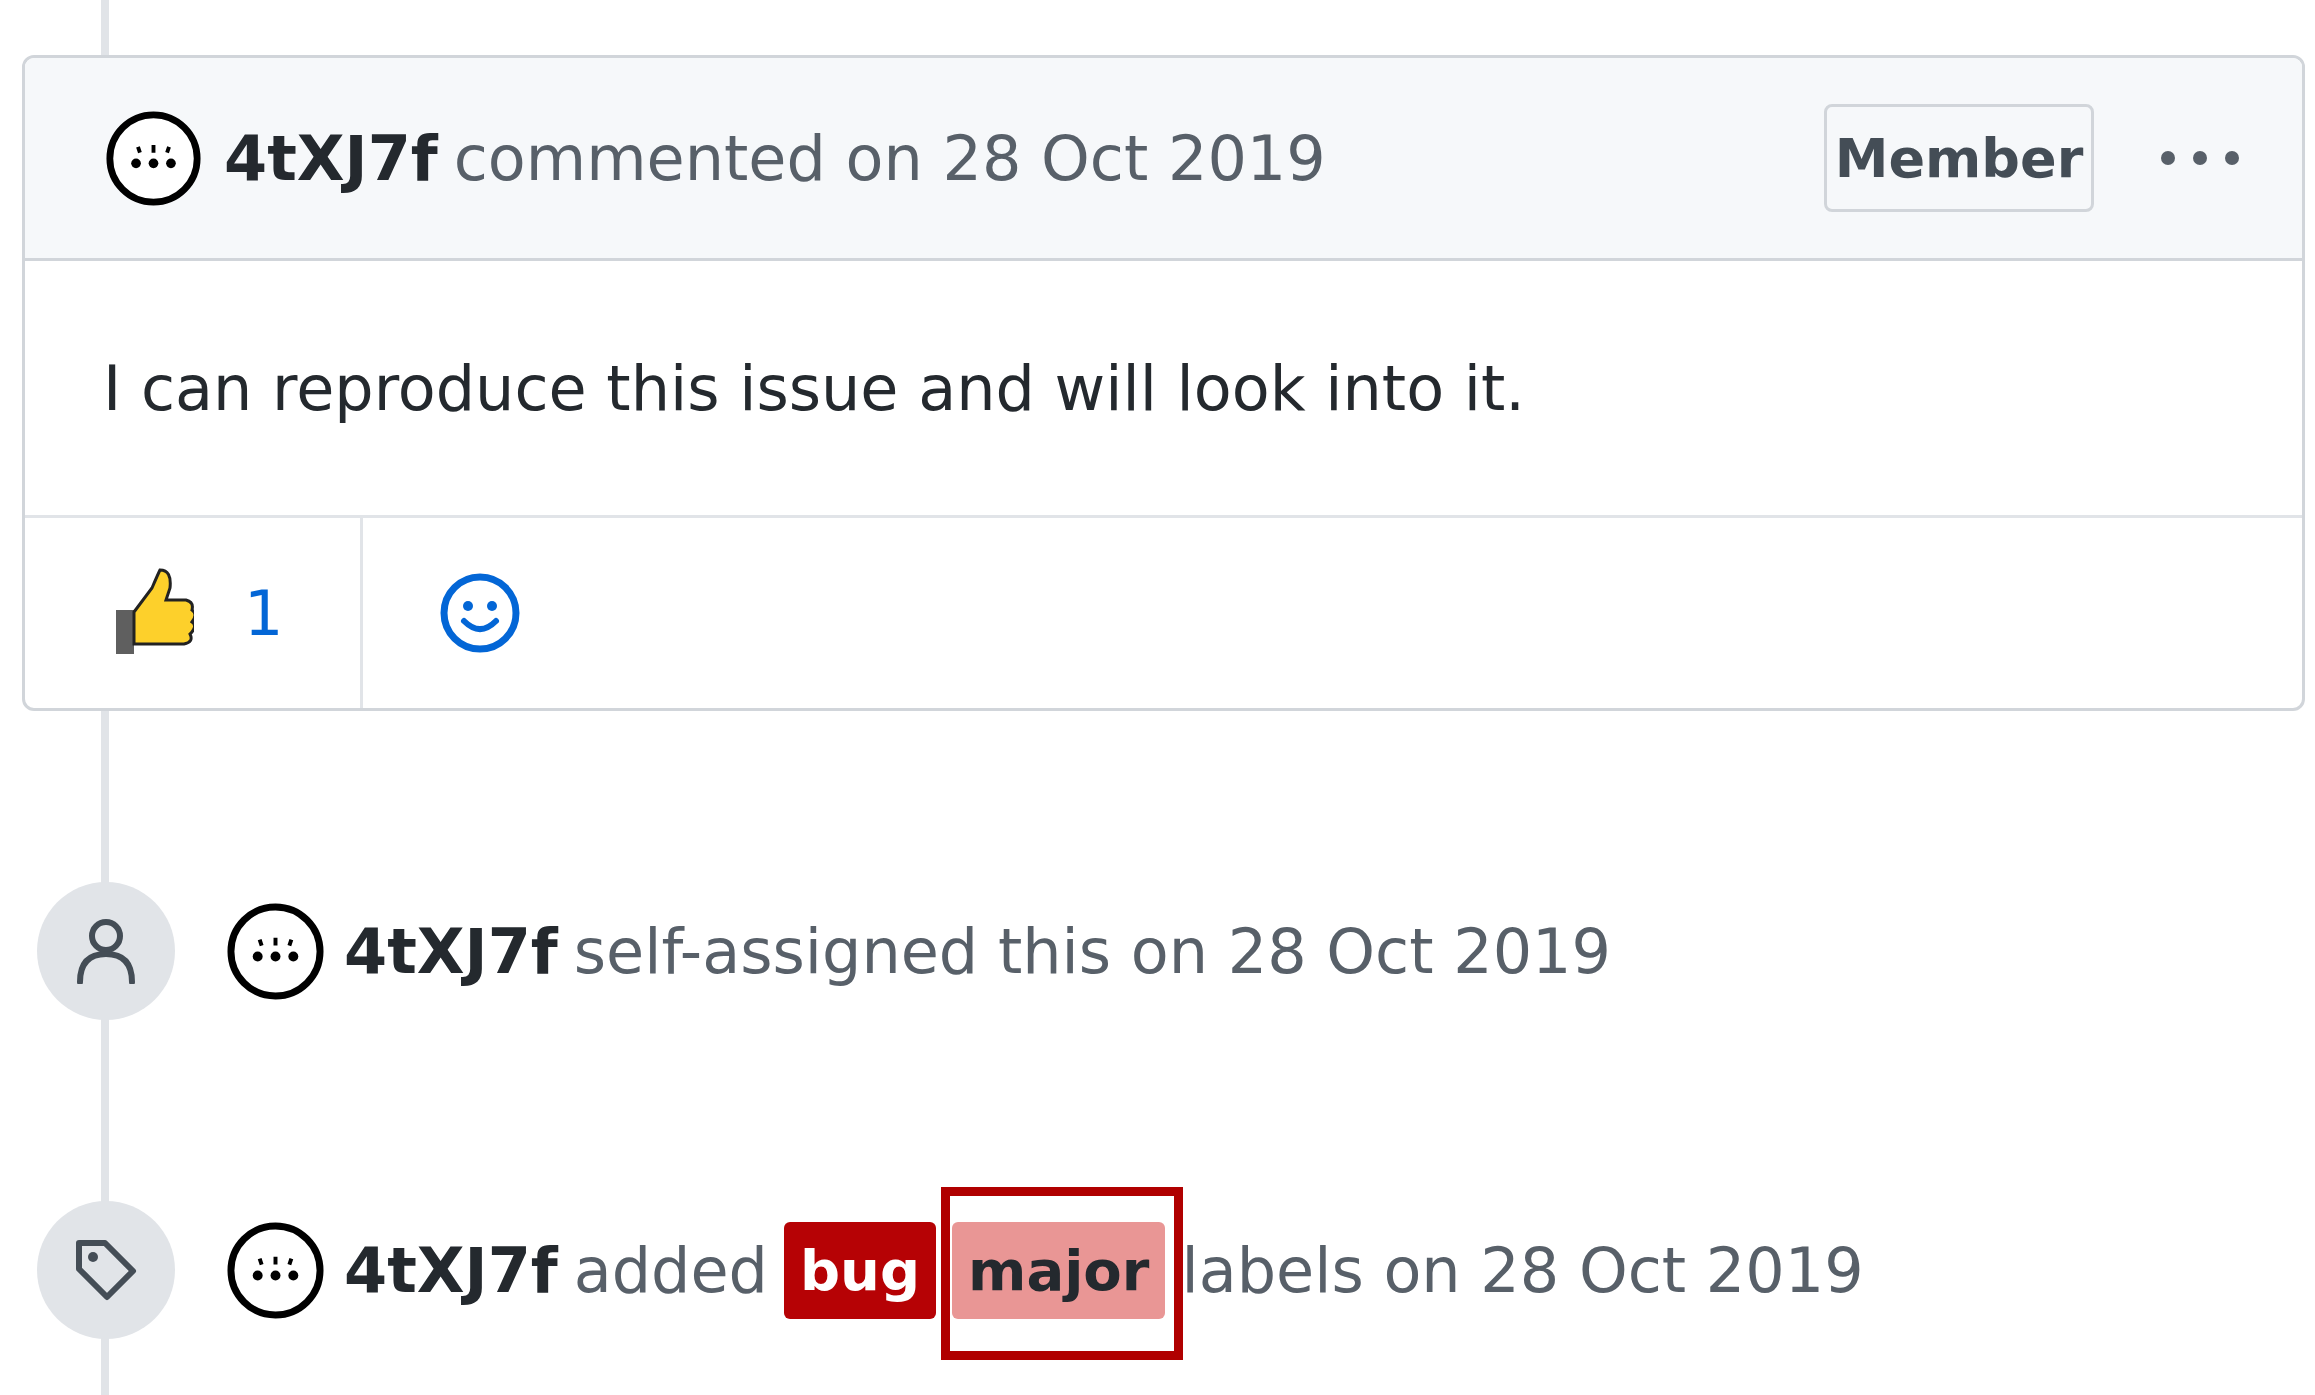 The width and height of the screenshot is (2315, 1395). What do you see at coordinates (194, 613) in the screenshot?
I see `reaction-button: 1` at bounding box center [194, 613].